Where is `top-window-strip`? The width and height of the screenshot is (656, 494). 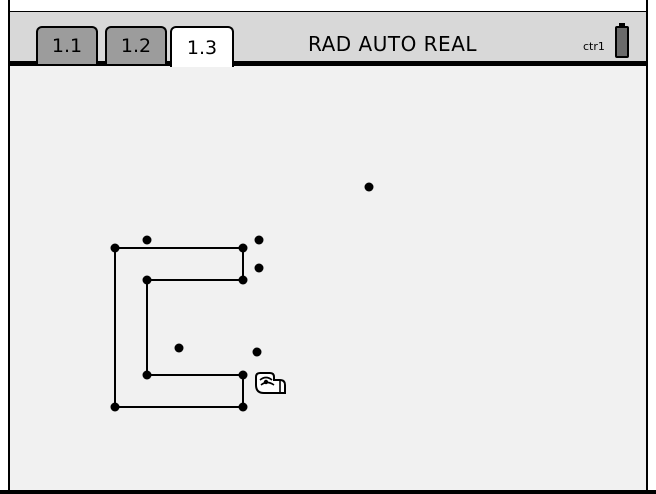 top-window-strip is located at coordinates (328, 6).